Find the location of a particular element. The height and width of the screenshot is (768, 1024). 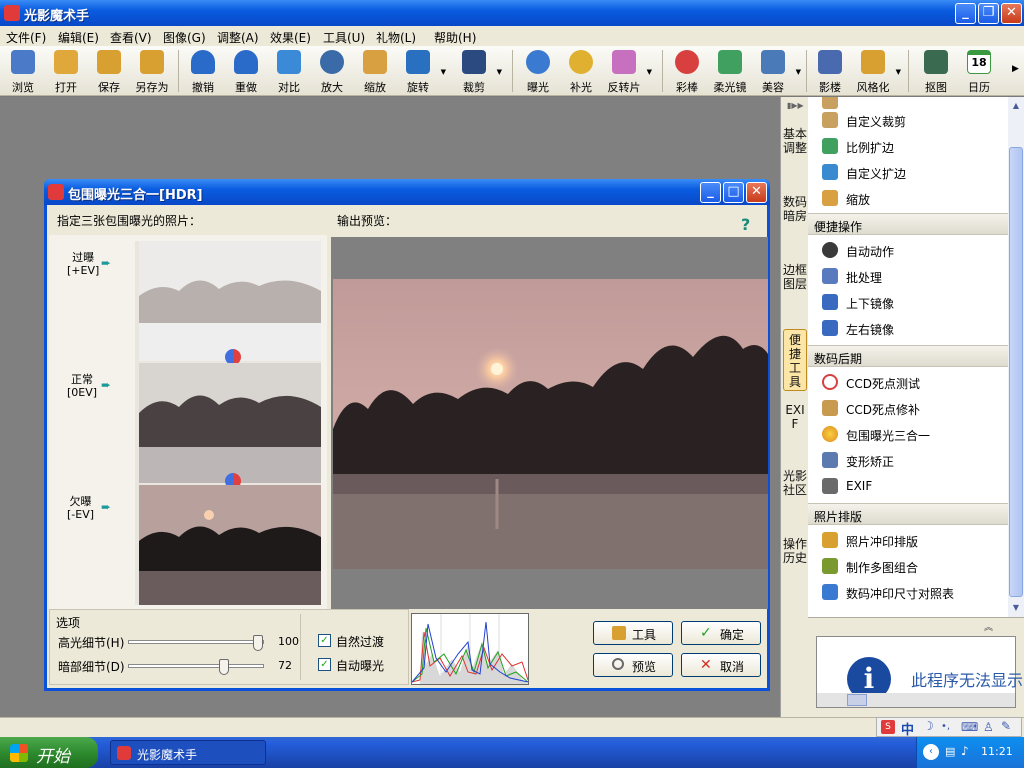

toolbar-redo: 重做 is located at coordinates (246, 71).